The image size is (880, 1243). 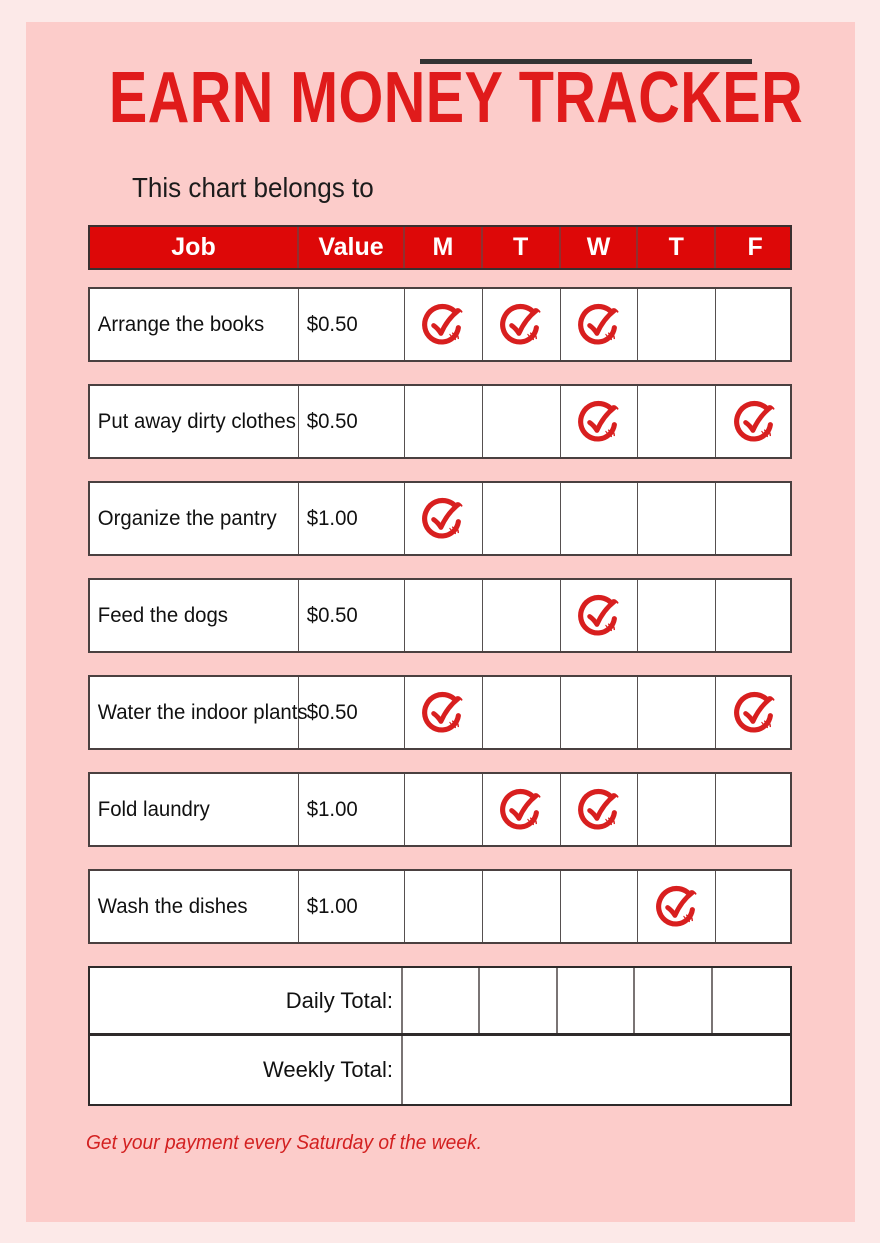 I want to click on column-header-job: Job, so click(x=194, y=247).